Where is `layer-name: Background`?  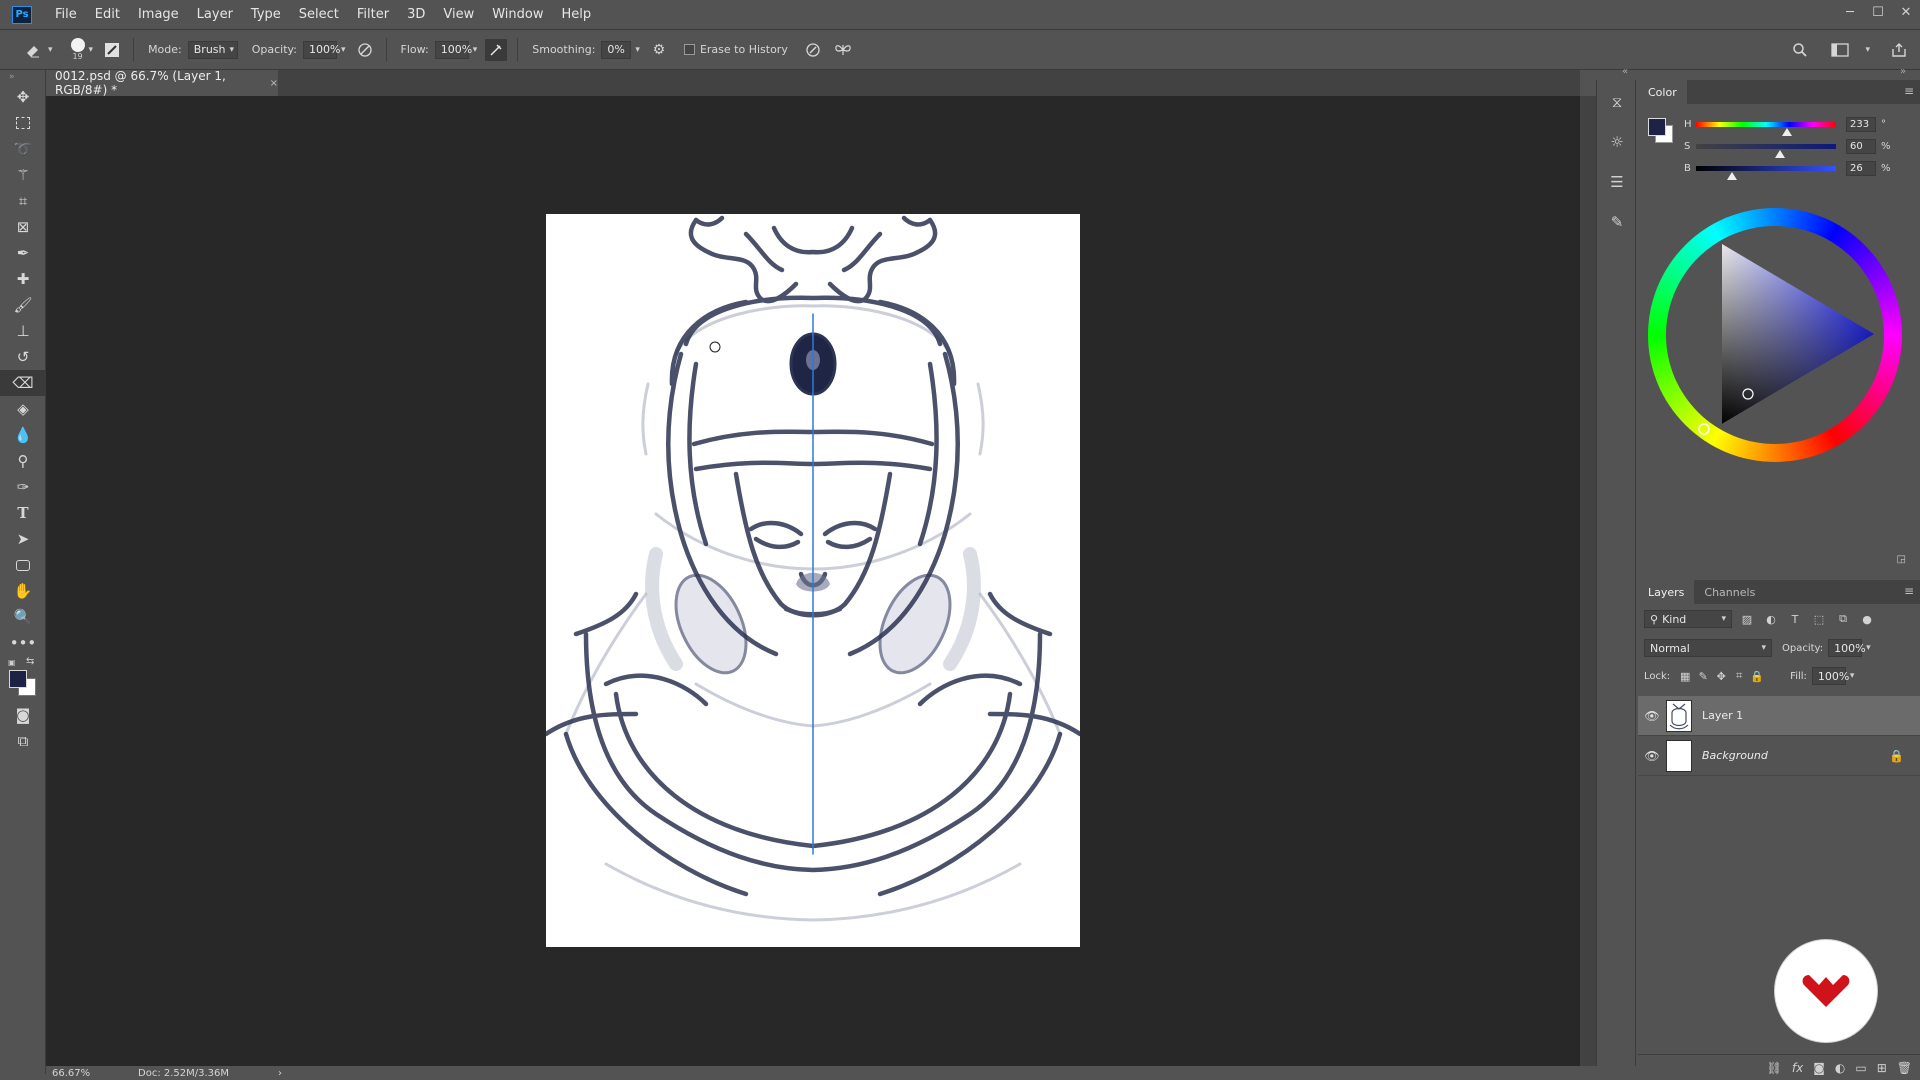 layer-name: Background is located at coordinates (1735, 755).